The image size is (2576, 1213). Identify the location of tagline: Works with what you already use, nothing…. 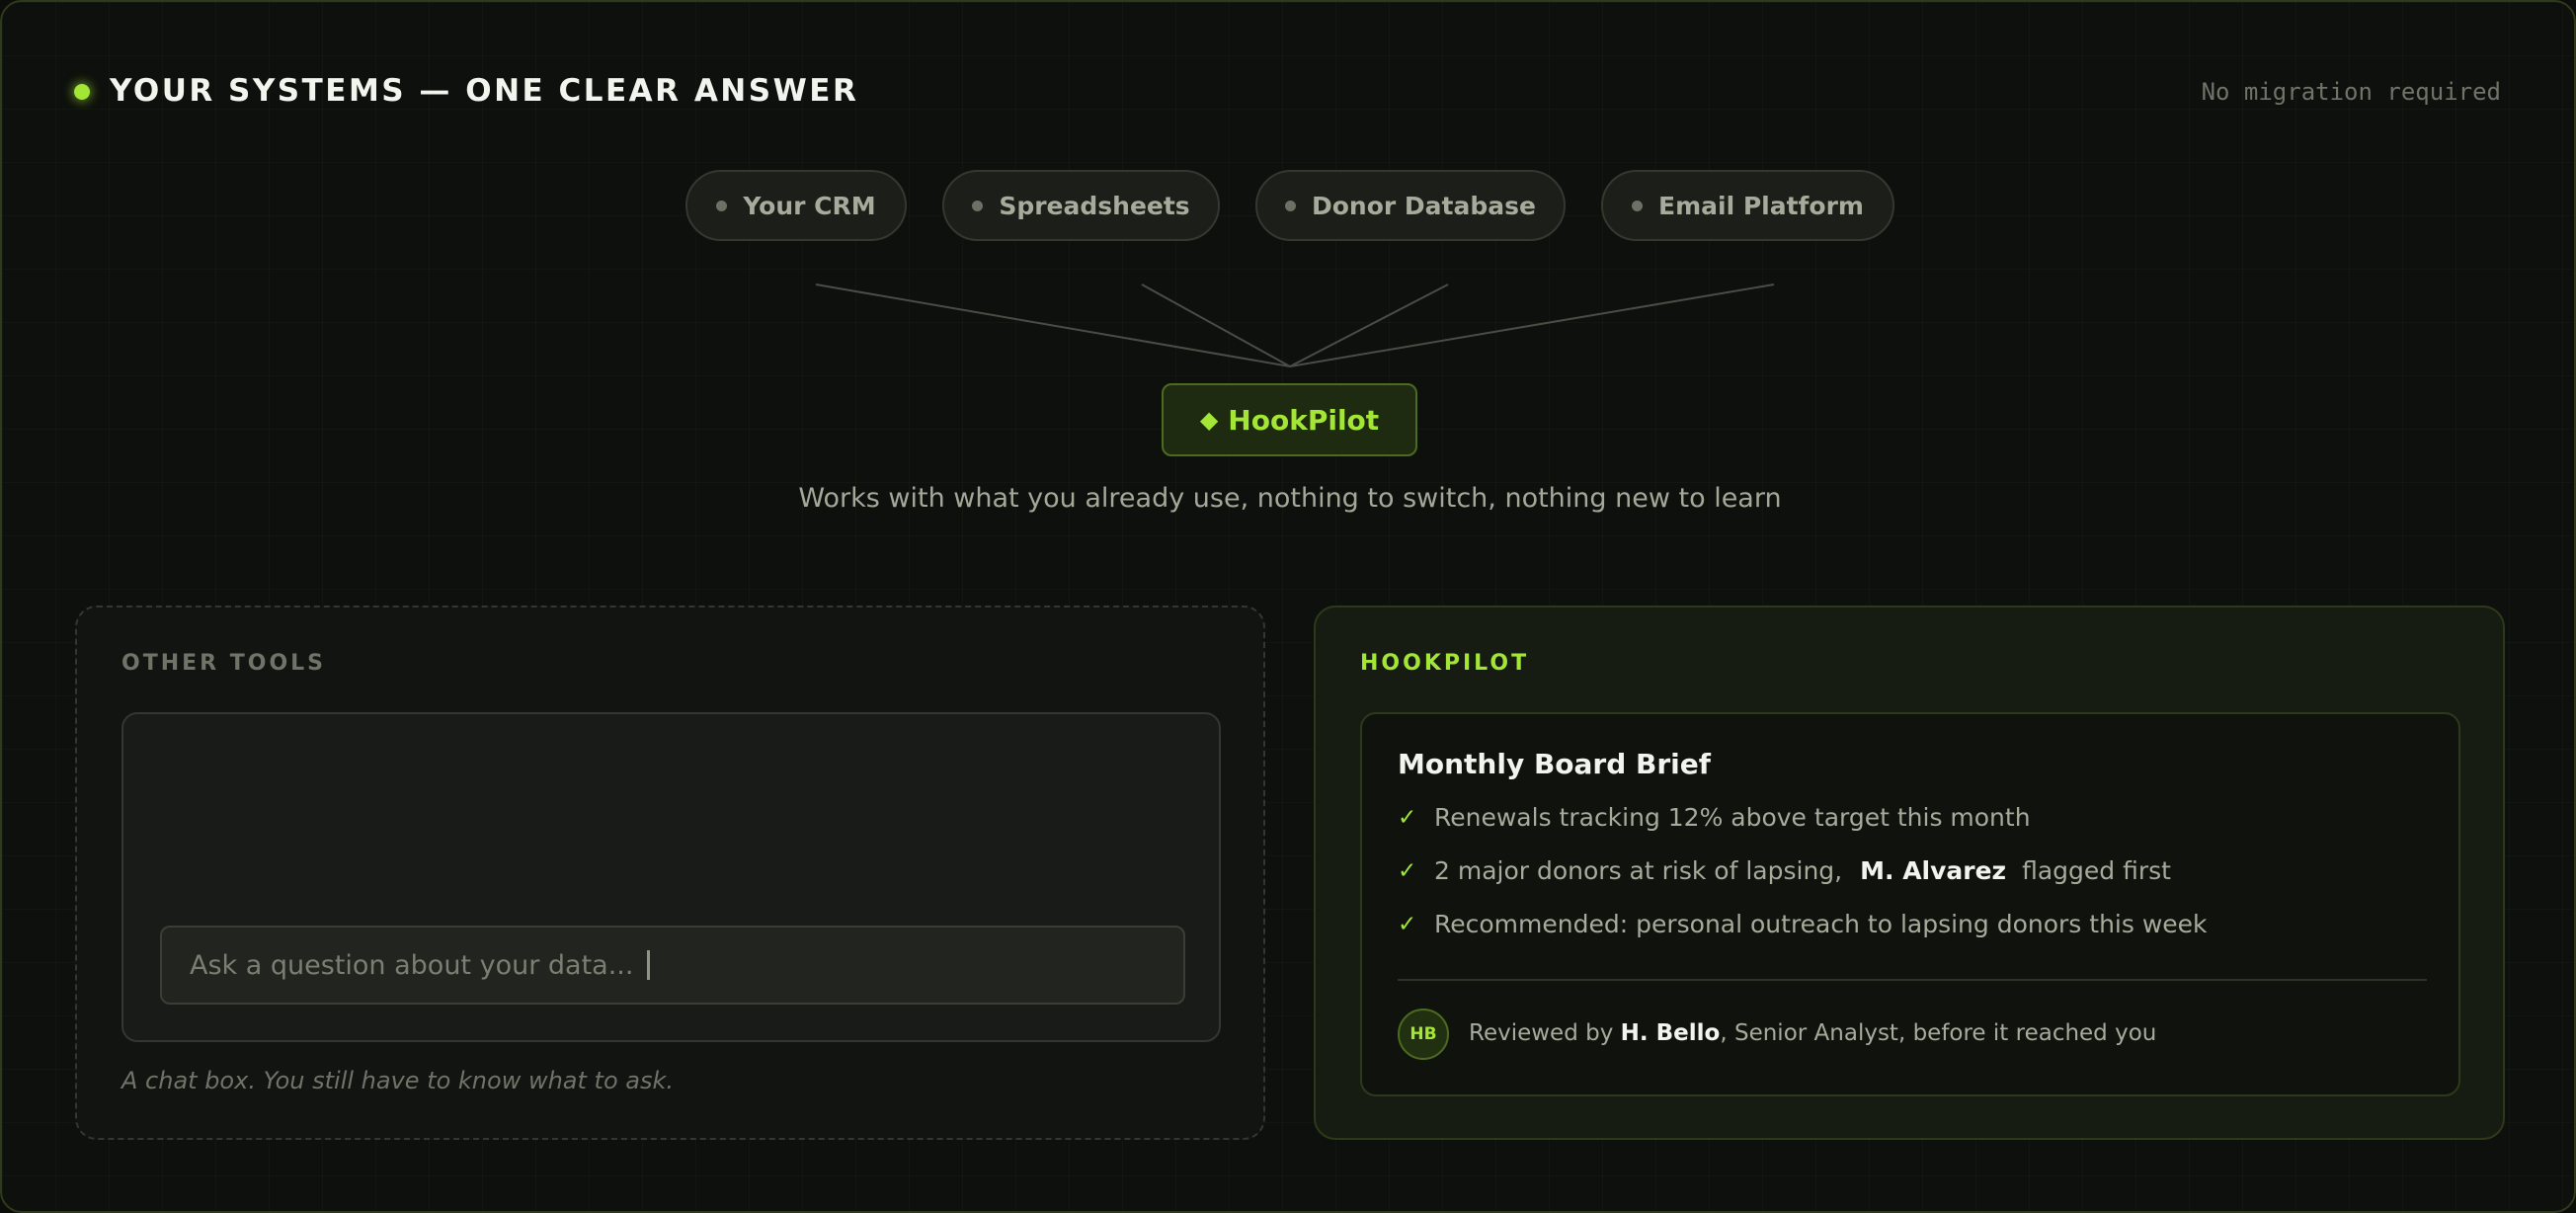
(1290, 499).